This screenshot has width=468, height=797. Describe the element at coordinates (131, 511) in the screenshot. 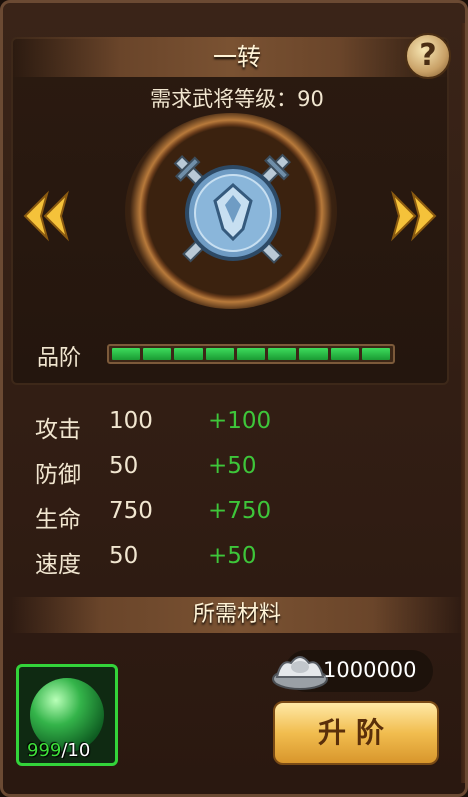

I see `stat-hp-value: 750` at that location.